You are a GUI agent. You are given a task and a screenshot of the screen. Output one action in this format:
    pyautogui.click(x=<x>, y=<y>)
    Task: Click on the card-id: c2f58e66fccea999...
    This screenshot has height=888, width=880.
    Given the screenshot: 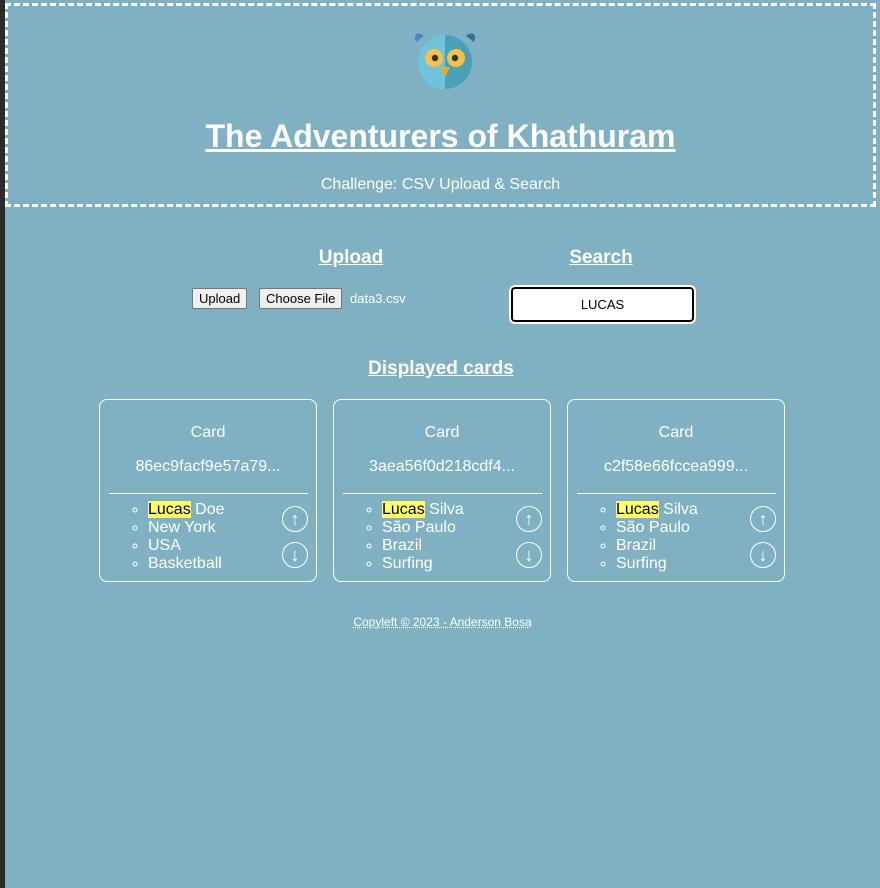 What is the action you would take?
    pyautogui.click(x=676, y=466)
    